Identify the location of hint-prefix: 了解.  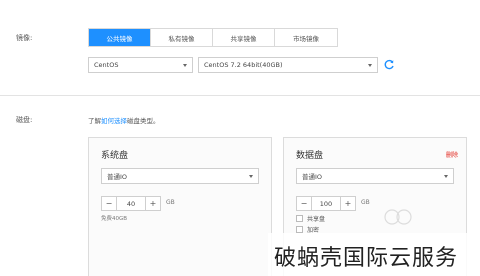
(94, 121).